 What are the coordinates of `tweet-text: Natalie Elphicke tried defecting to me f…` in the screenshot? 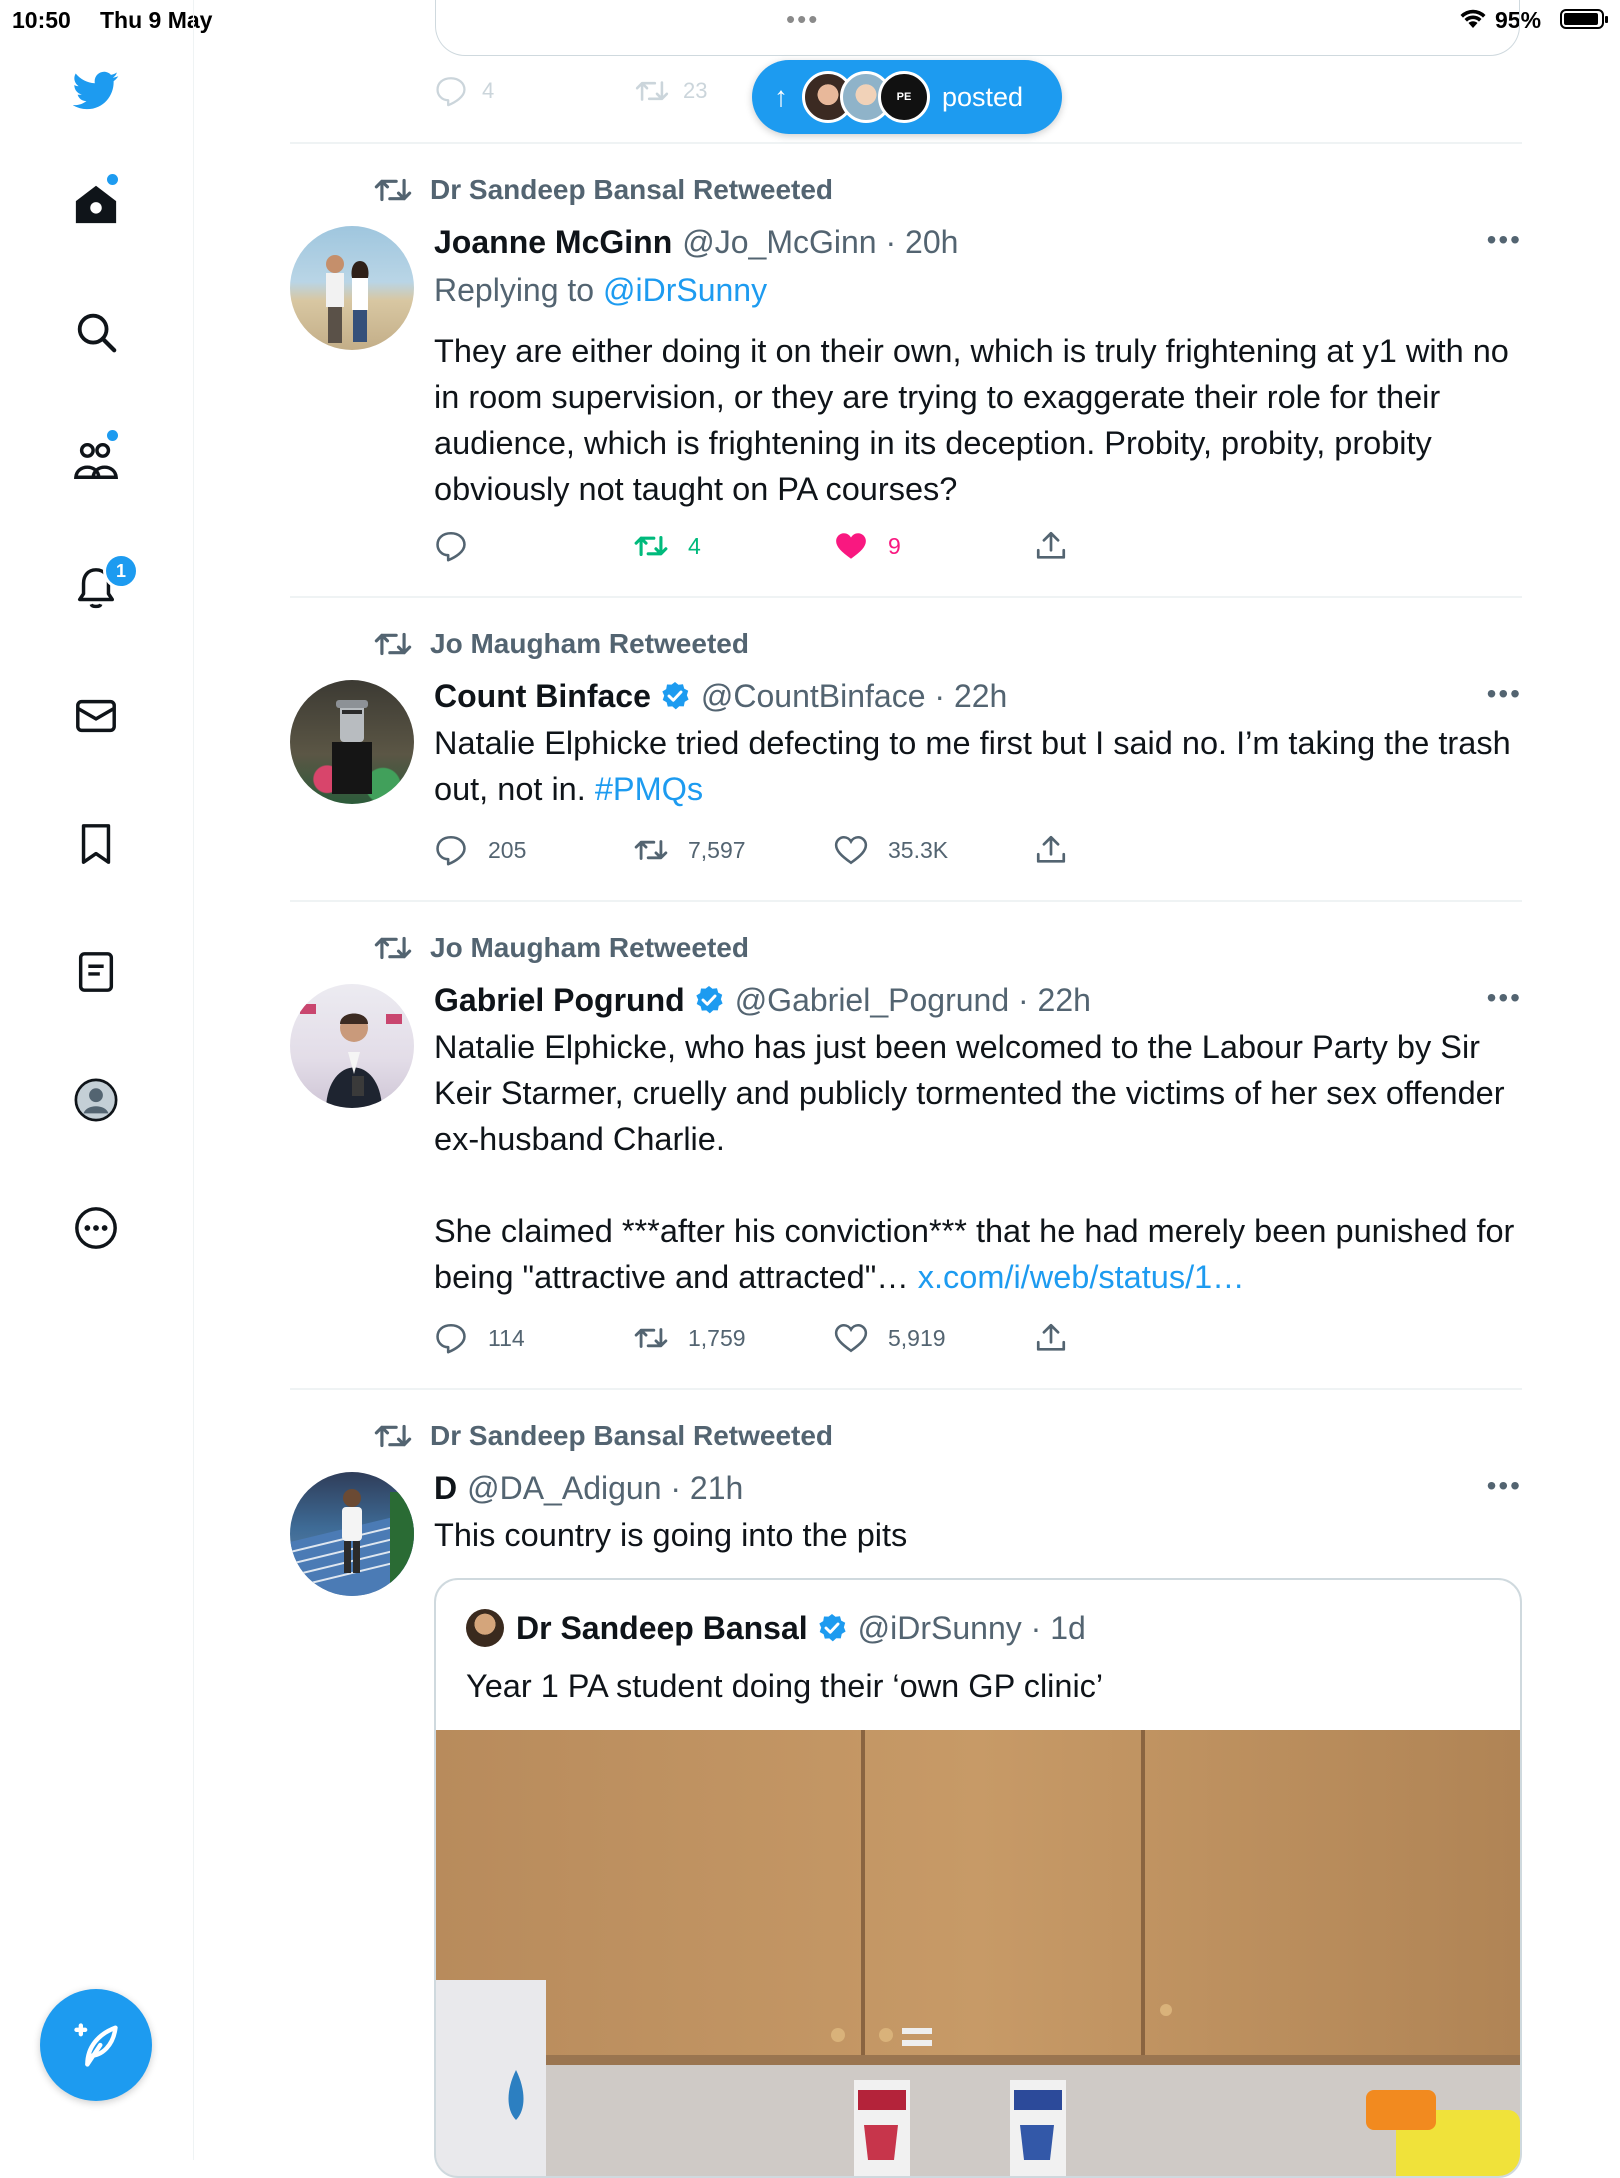 It's located at (978, 766).